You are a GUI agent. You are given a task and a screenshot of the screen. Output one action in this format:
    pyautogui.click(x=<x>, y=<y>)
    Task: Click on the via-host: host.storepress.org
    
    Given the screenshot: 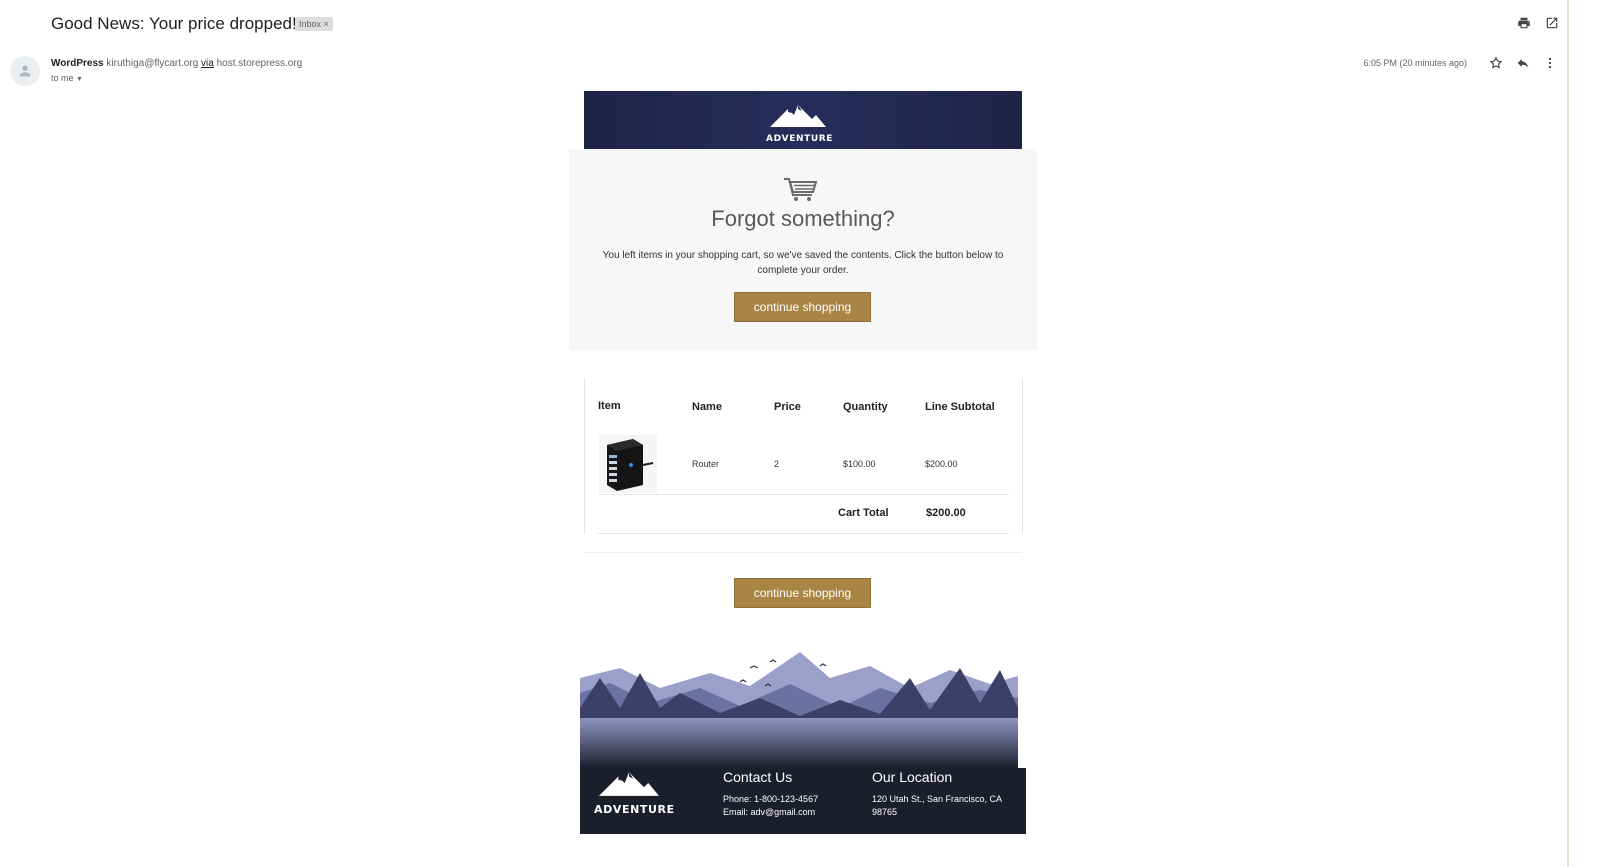 What is the action you would take?
    pyautogui.click(x=259, y=63)
    